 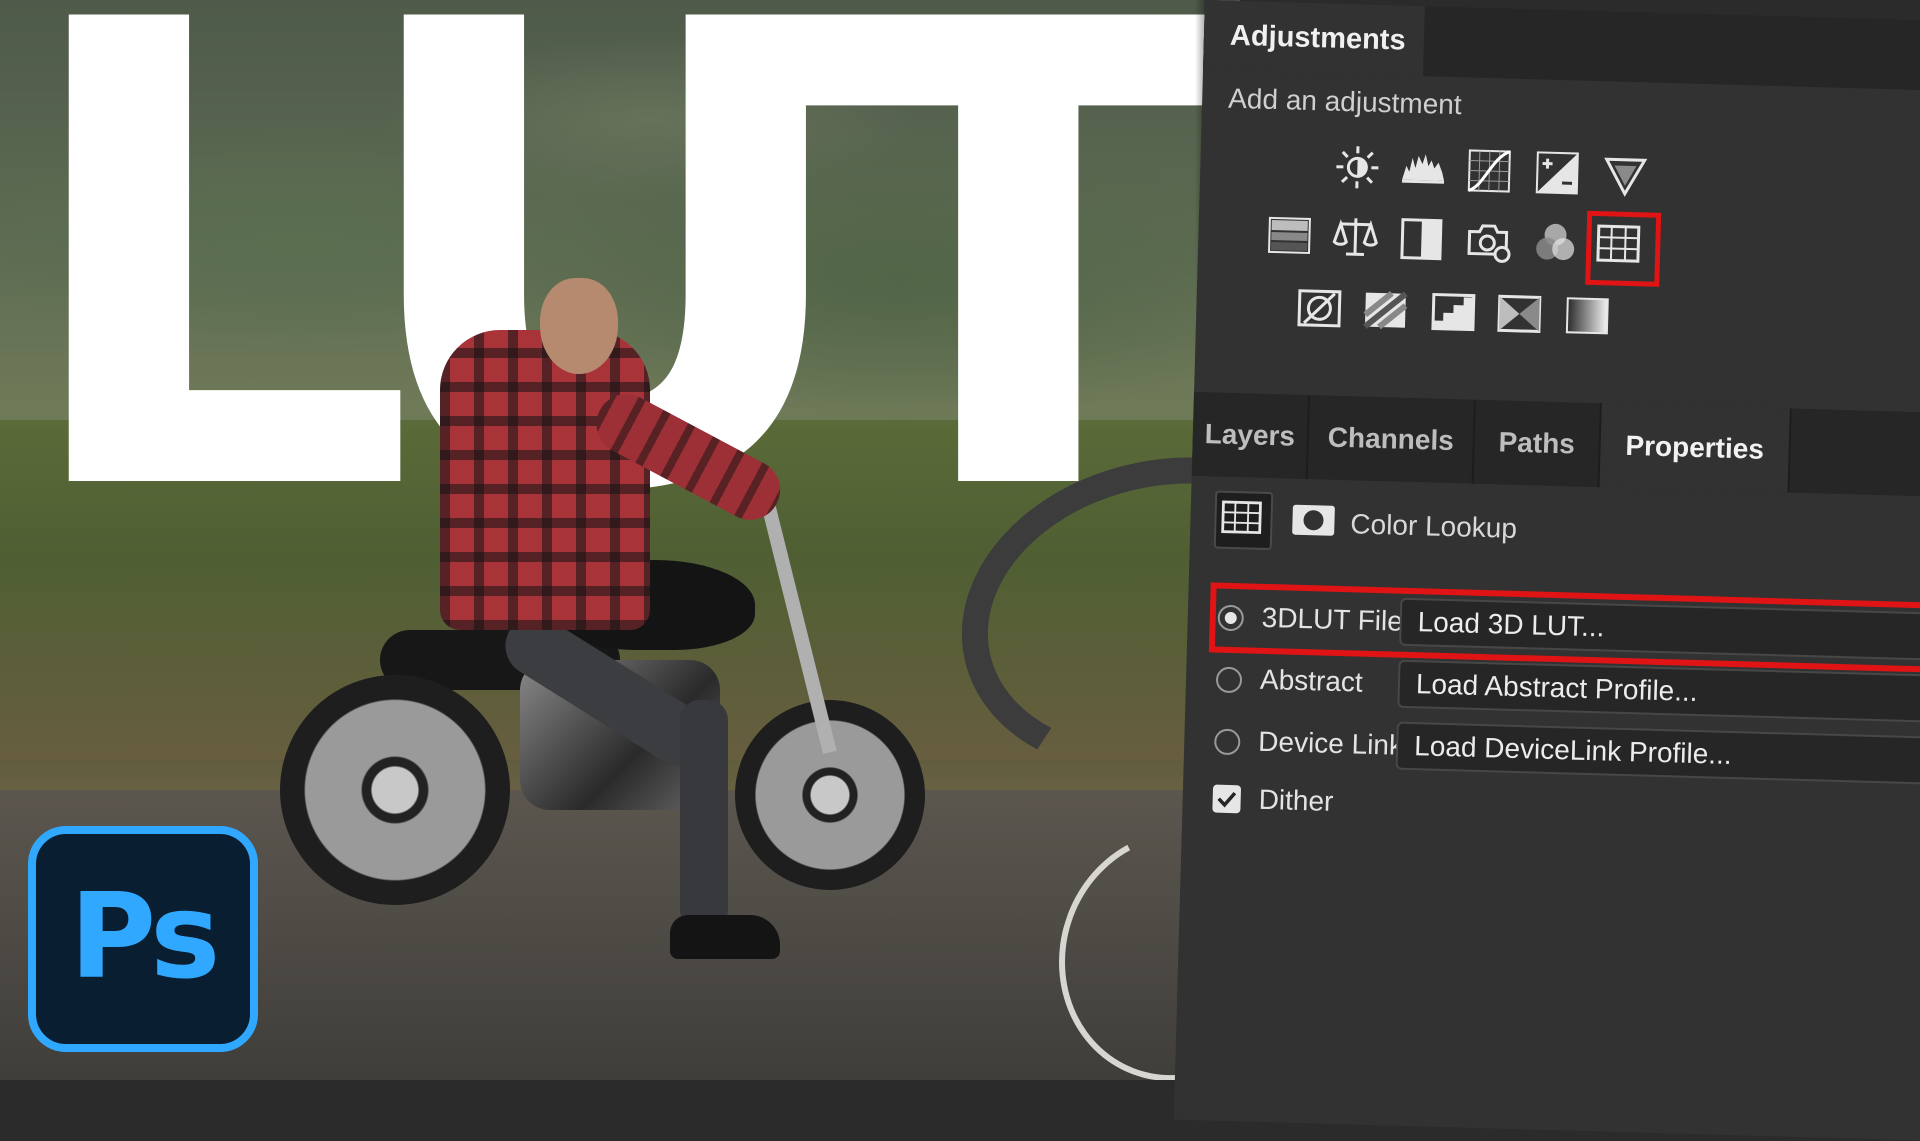 What do you see at coordinates (1433, 526) in the screenshot?
I see `properties-title: Color Lookup` at bounding box center [1433, 526].